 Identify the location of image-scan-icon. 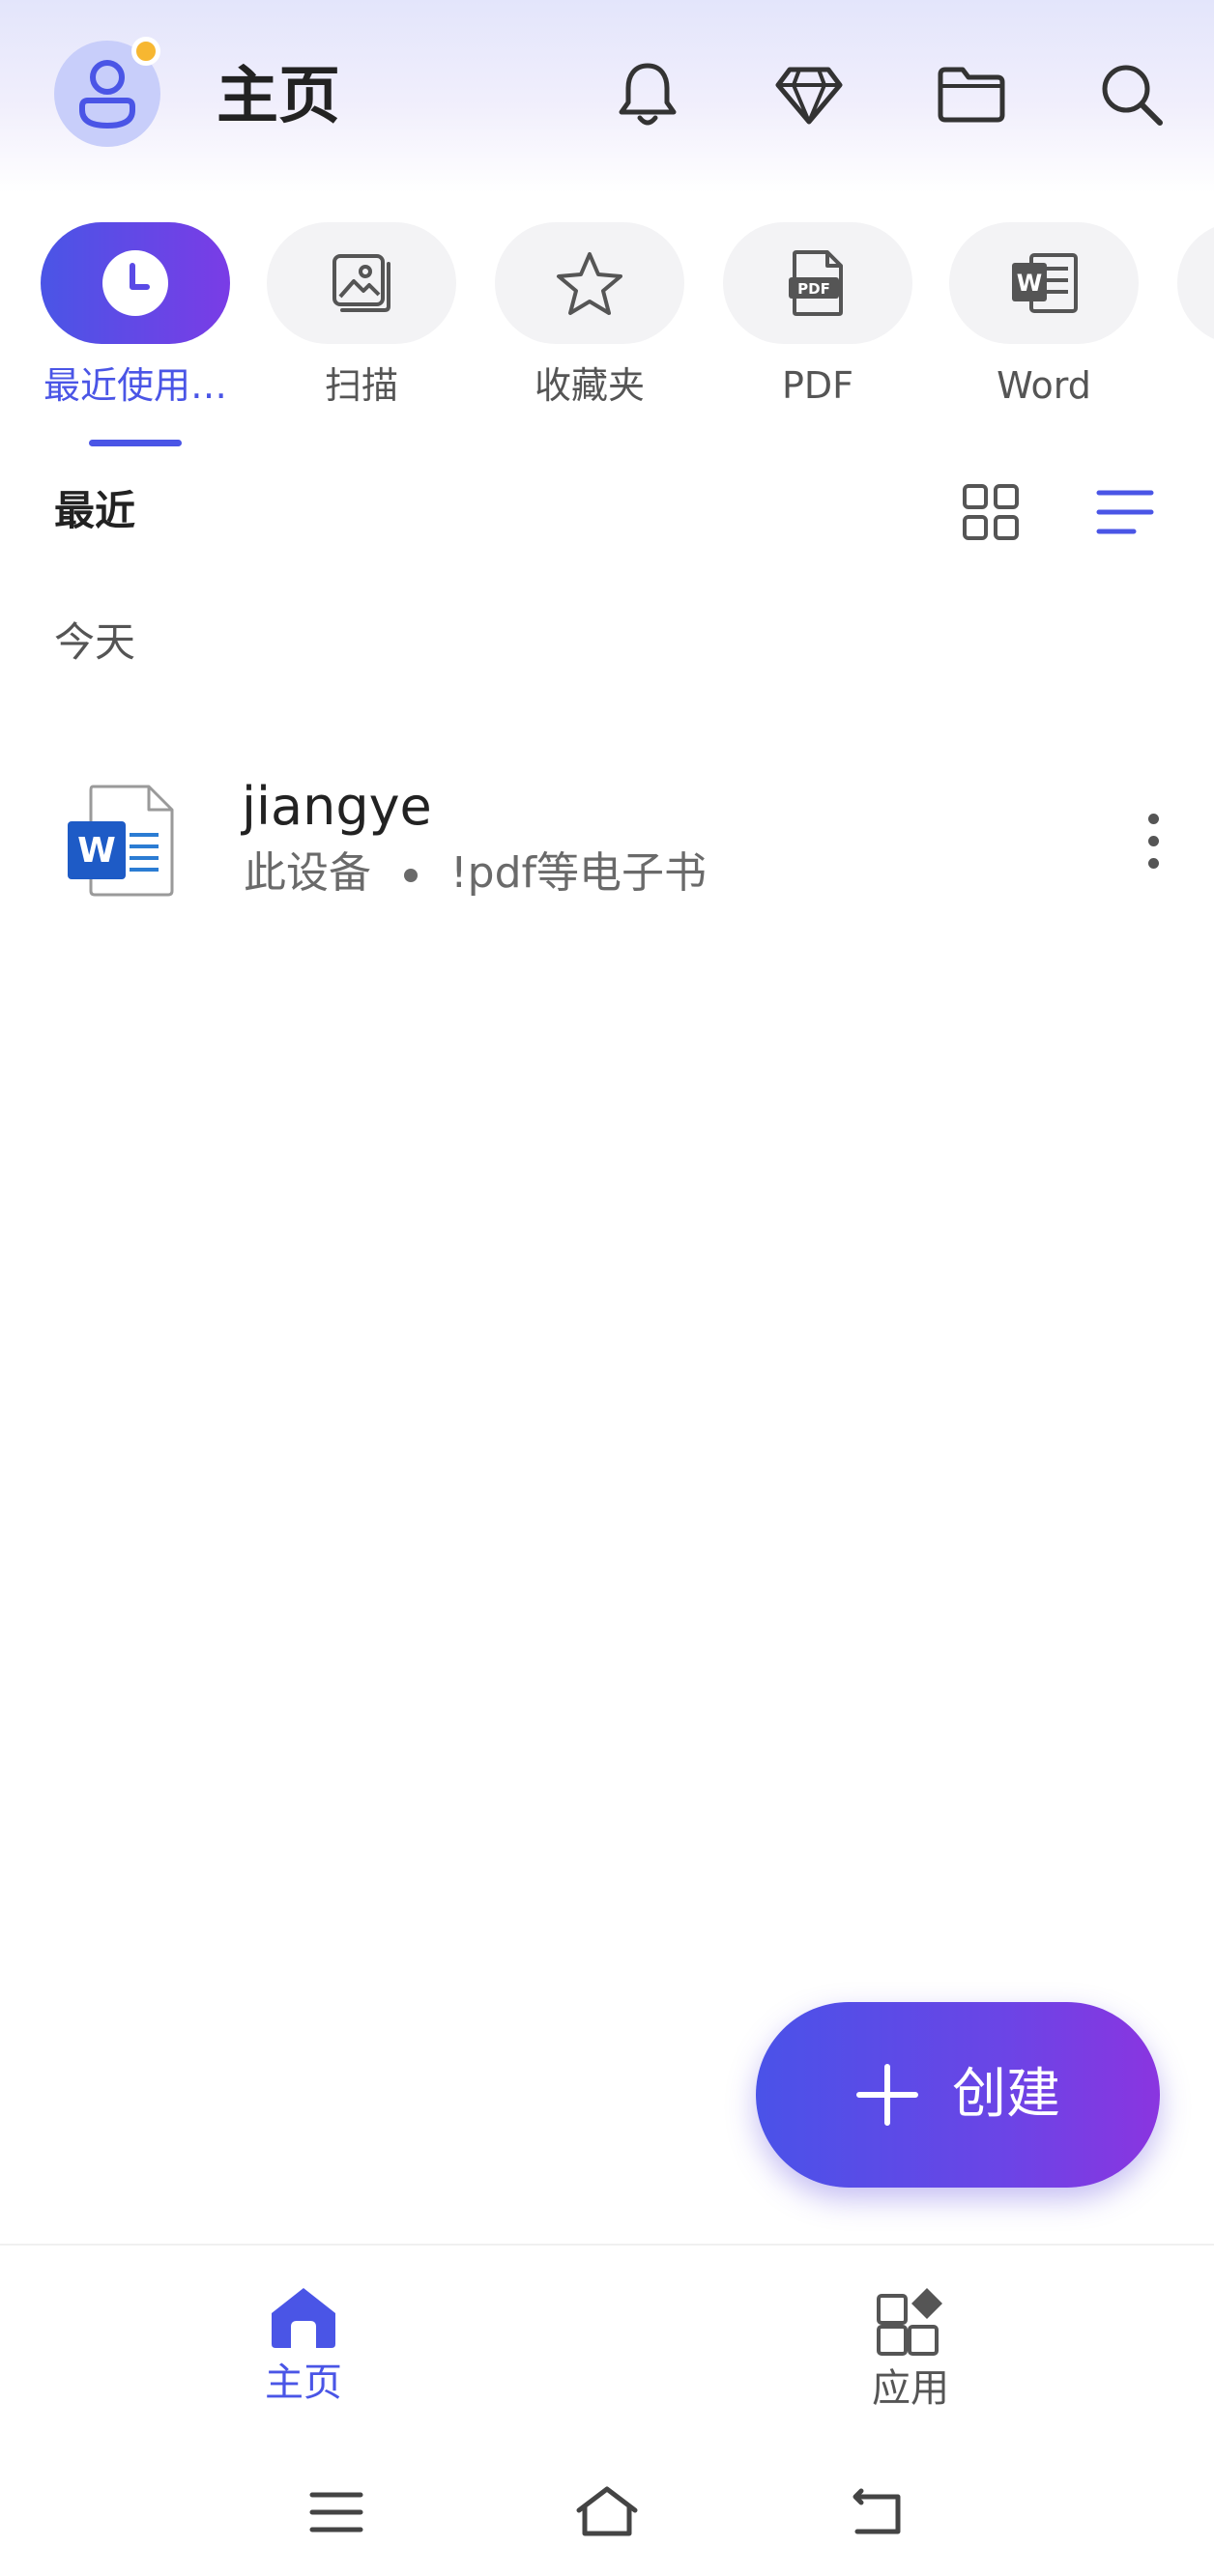
(361, 283).